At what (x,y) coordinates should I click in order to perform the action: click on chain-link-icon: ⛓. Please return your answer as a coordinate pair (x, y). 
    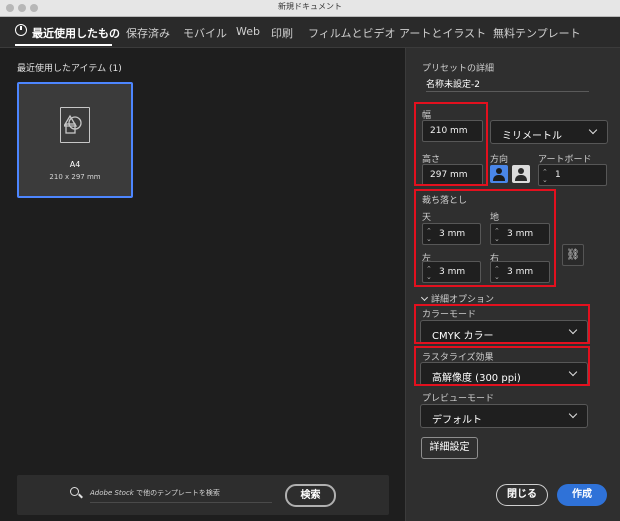
    Looking at the image, I should click on (573, 254).